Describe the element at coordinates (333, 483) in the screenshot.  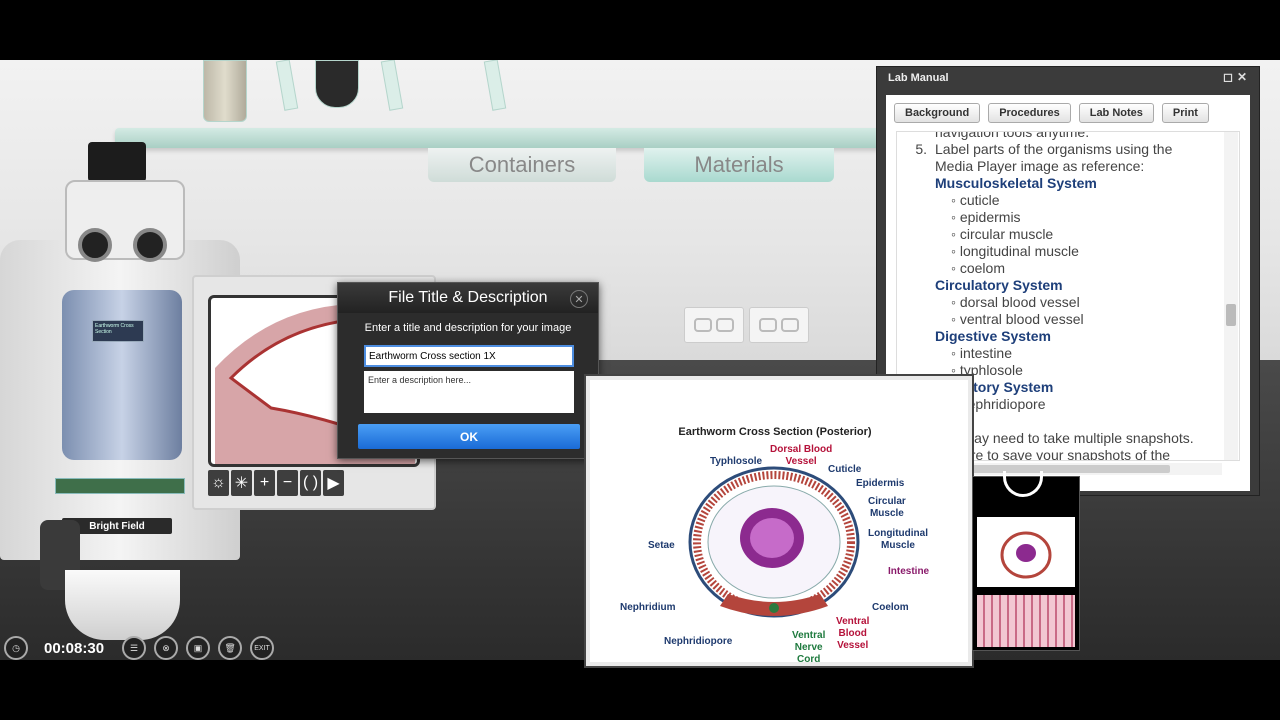
I see `play-button: ▶` at that location.